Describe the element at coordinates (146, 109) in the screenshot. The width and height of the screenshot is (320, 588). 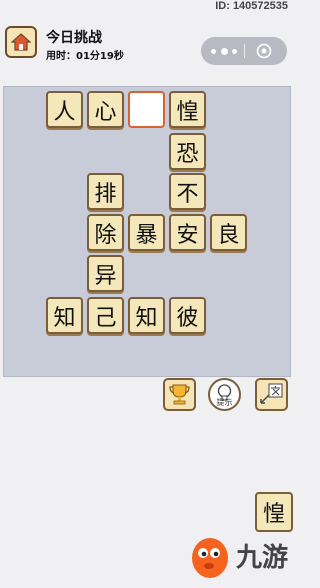
I see `board-cell-selected` at that location.